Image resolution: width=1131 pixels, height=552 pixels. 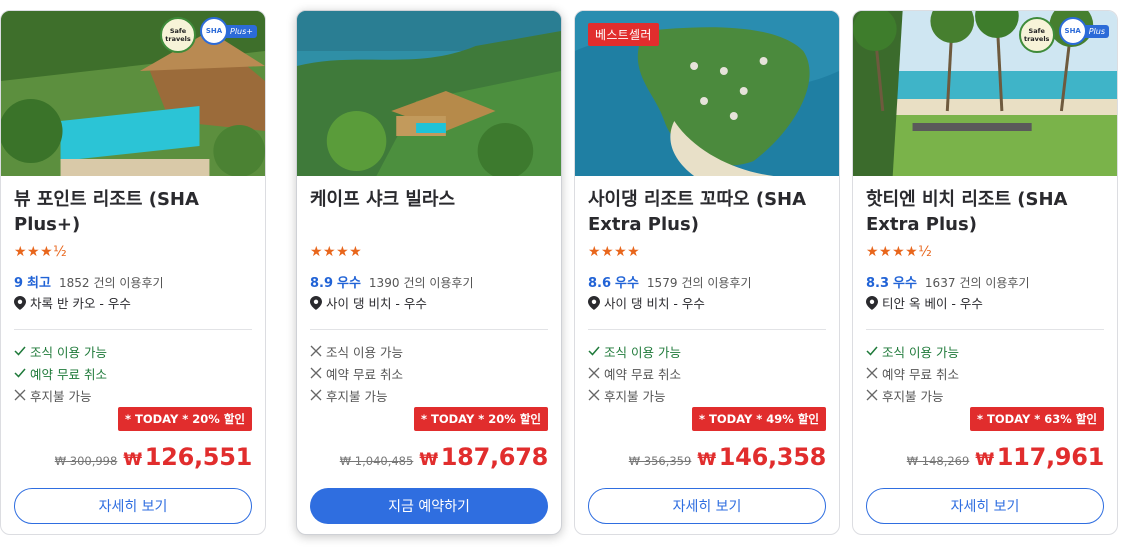 I want to click on hotel-photo, so click(x=429, y=93).